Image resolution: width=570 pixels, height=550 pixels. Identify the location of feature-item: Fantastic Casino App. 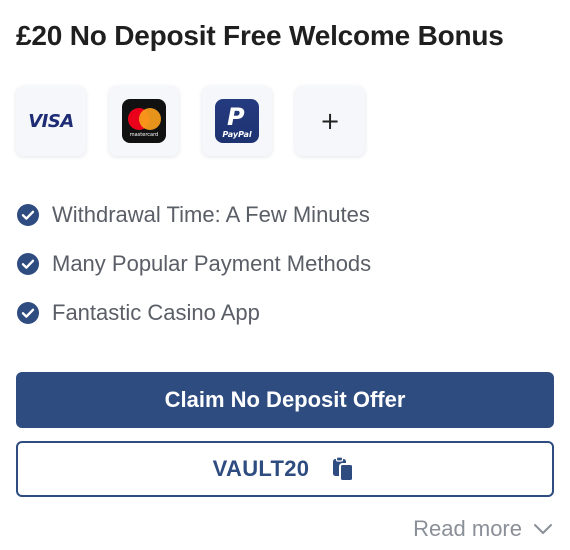
(193, 313).